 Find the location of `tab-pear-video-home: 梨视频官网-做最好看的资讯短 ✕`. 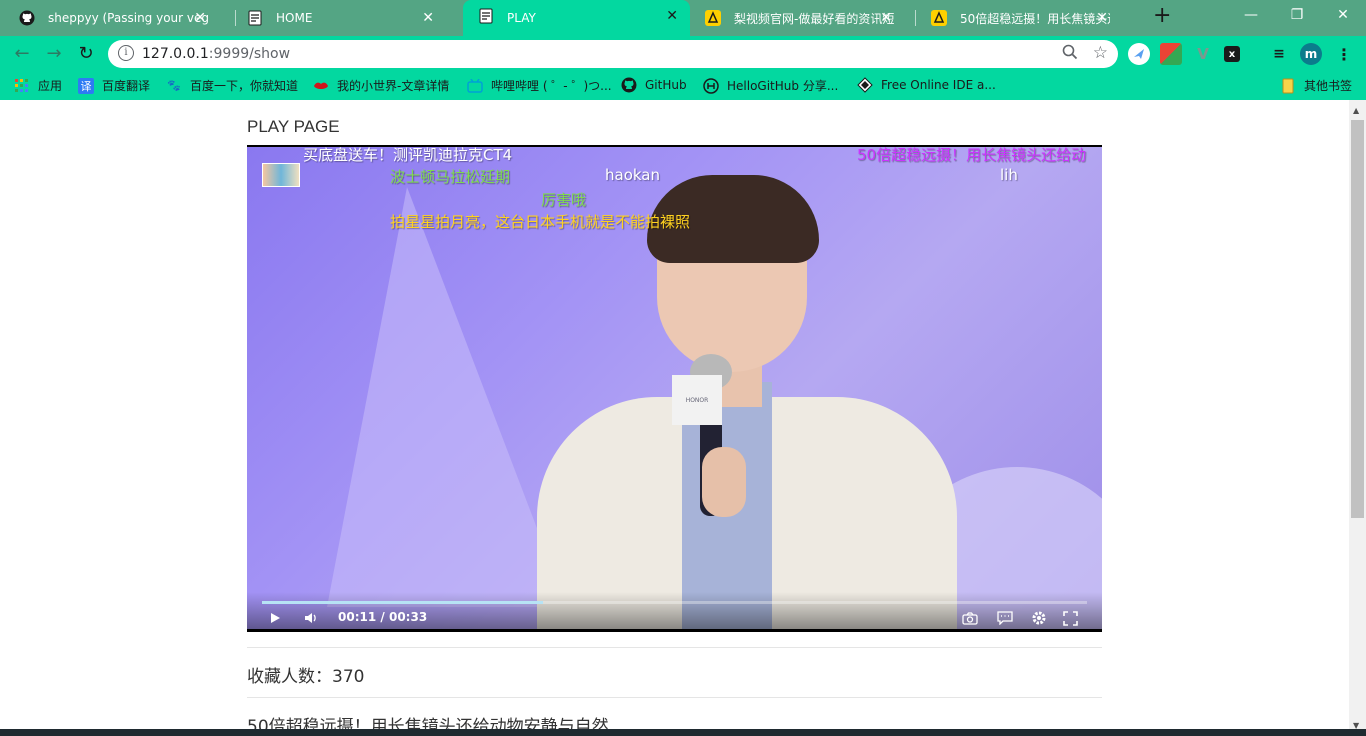

tab-pear-video-home: 梨视频官网-做最好看的资讯短 ✕ is located at coordinates (797, 18).